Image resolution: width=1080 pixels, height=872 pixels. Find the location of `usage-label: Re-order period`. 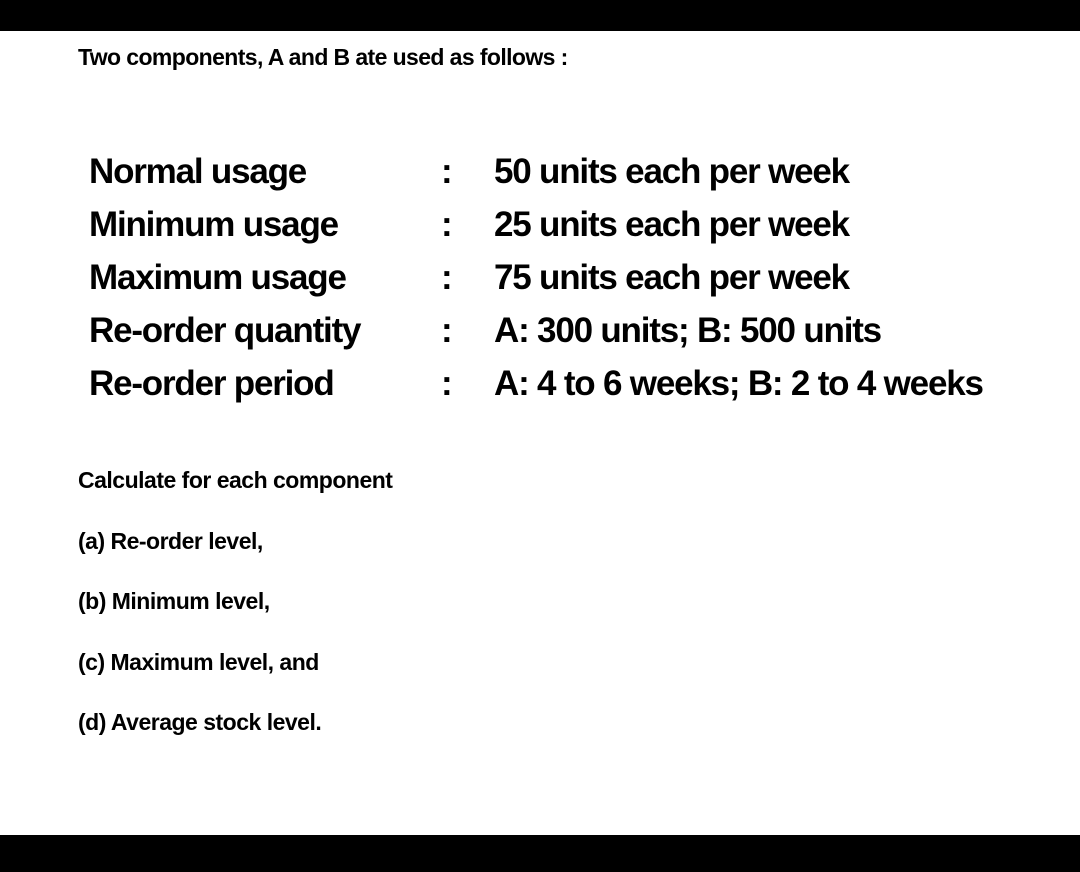

usage-label: Re-order period is located at coordinates (212, 383).